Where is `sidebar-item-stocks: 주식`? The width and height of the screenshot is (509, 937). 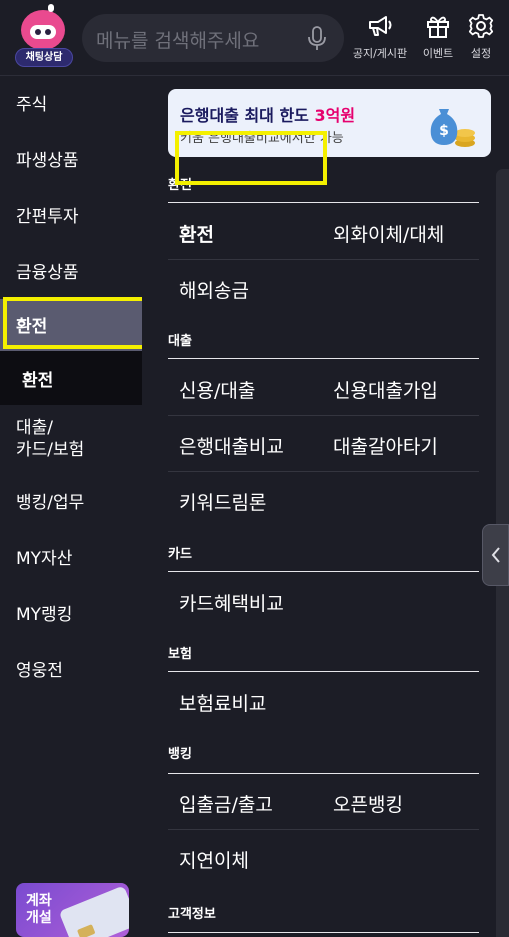
sidebar-item-stocks: 주식 is located at coordinates (71, 105).